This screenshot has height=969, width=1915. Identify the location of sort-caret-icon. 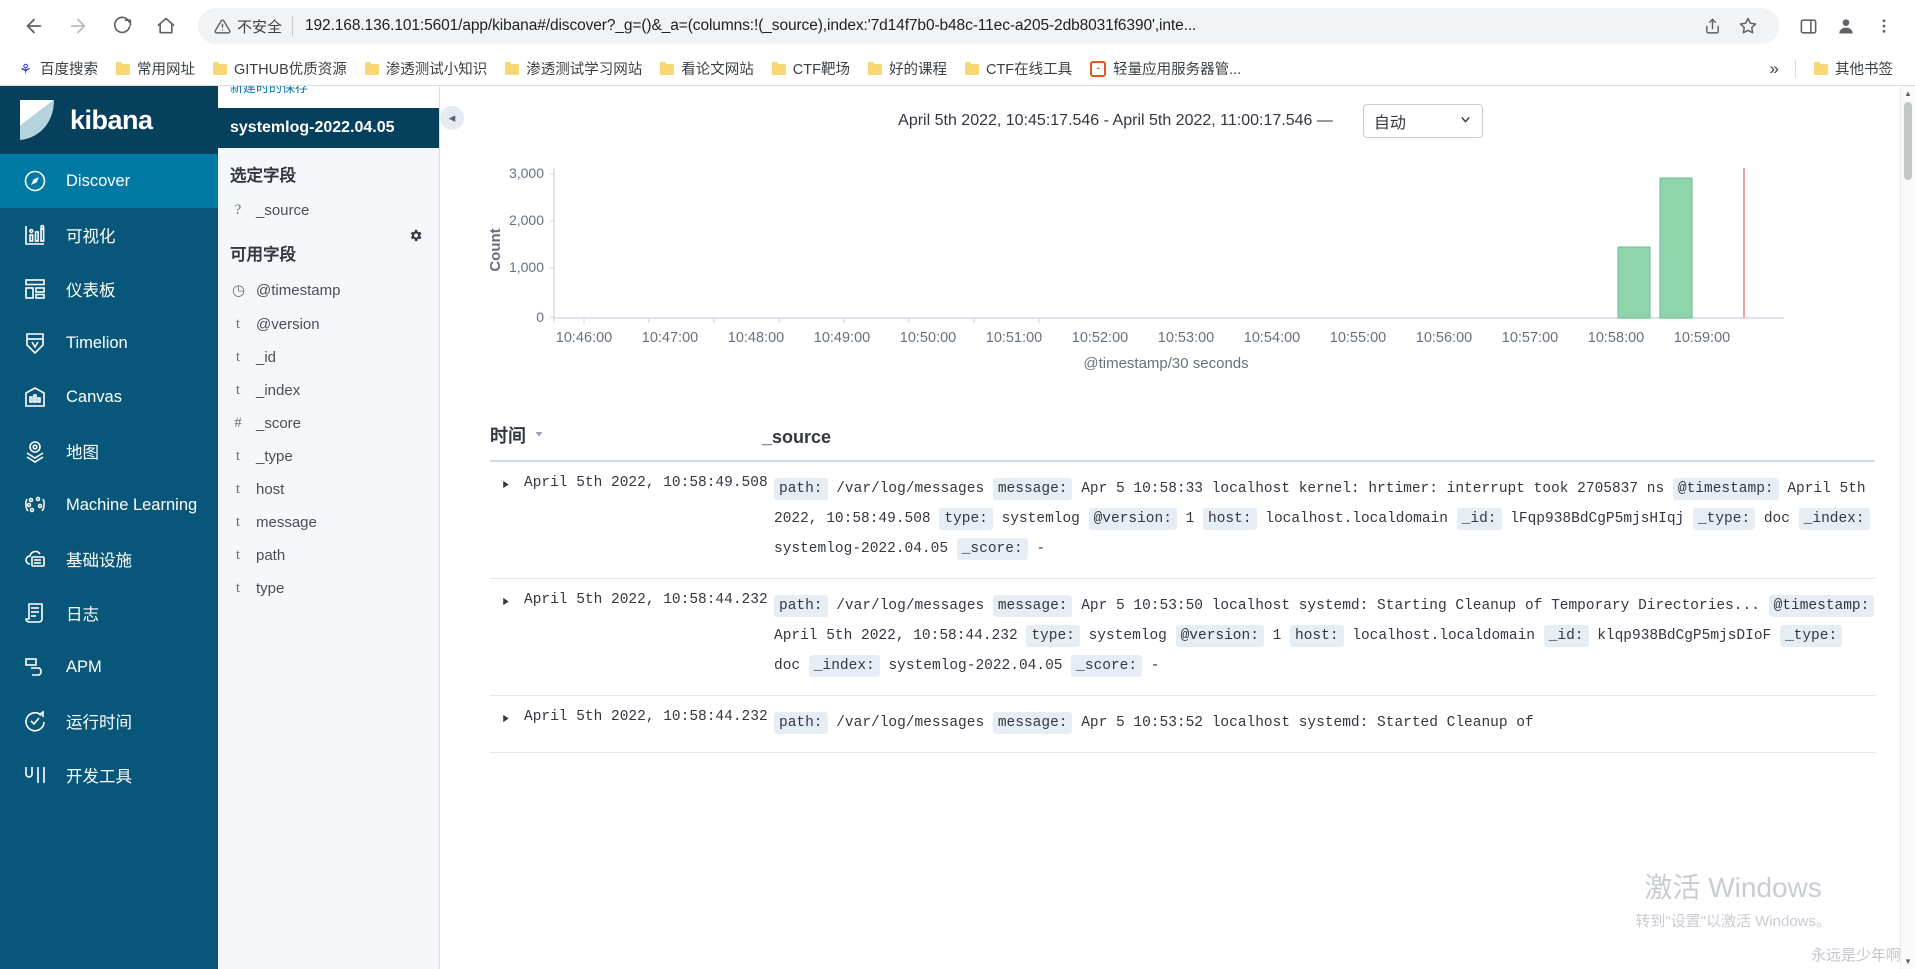
(539, 435).